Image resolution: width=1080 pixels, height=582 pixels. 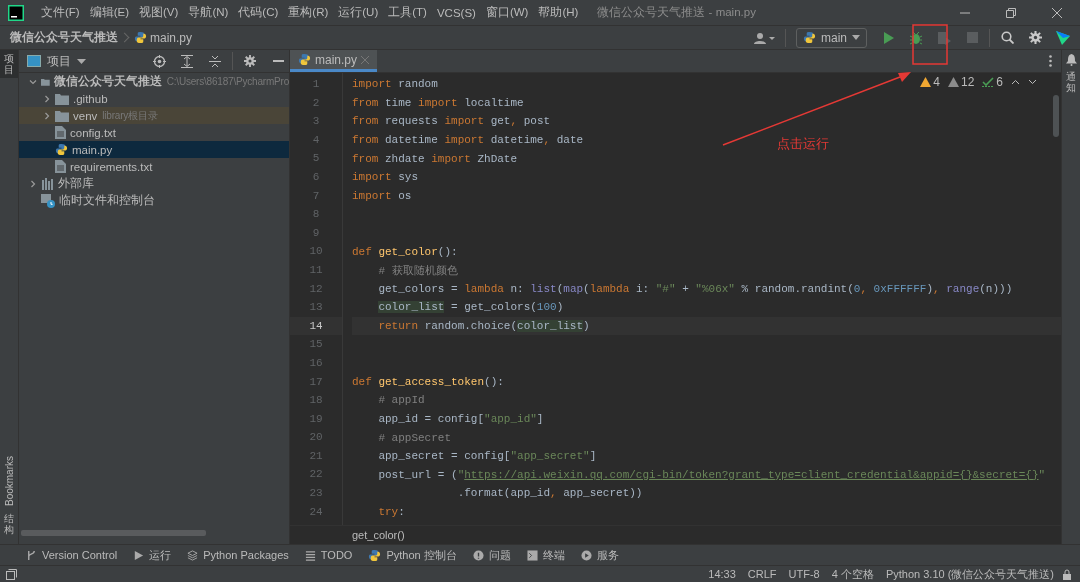 What do you see at coordinates (586, 555) in the screenshot?
I see `services-icon` at bounding box center [586, 555].